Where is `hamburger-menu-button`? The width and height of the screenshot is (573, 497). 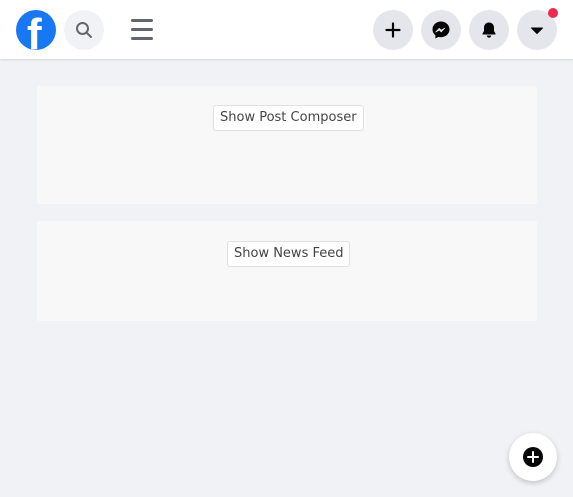
hamburger-menu-button is located at coordinates (143, 30).